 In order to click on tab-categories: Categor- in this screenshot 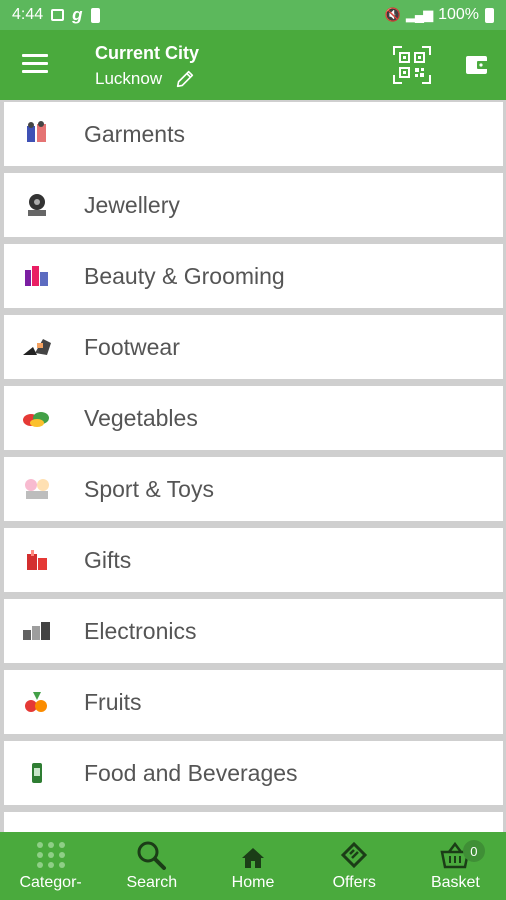, I will do `click(50, 866)`.